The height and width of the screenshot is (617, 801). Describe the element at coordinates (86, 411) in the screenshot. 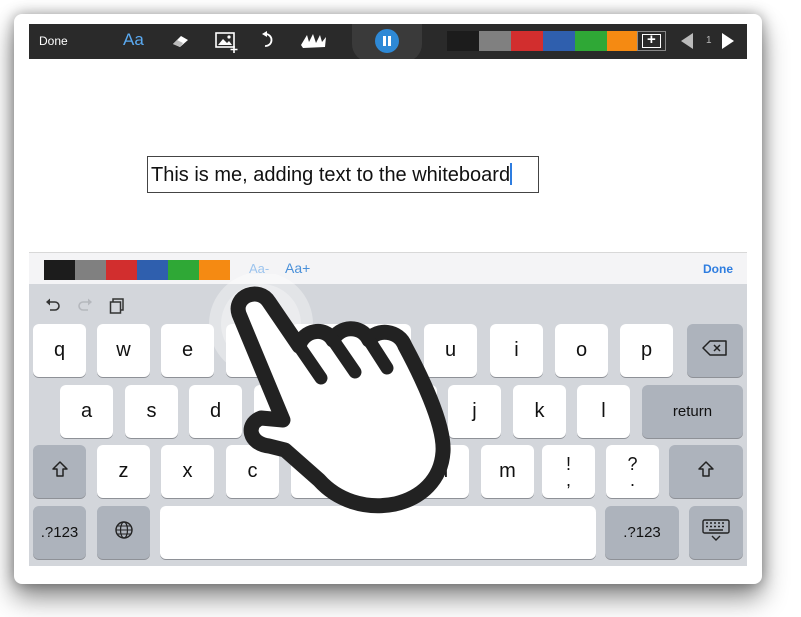

I see `key-a: a` at that location.